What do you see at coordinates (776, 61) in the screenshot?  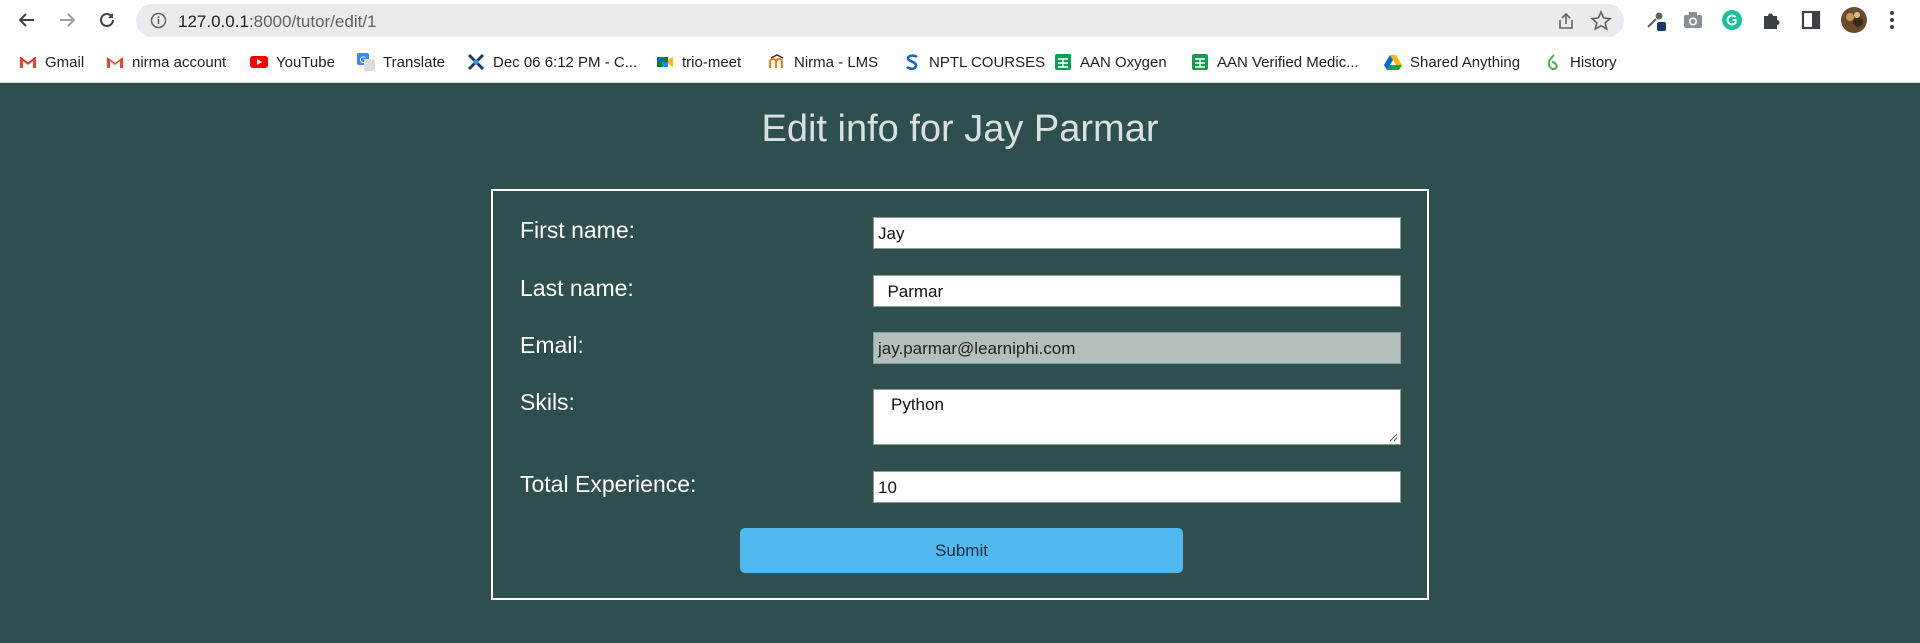 I see `moodle-icon` at bounding box center [776, 61].